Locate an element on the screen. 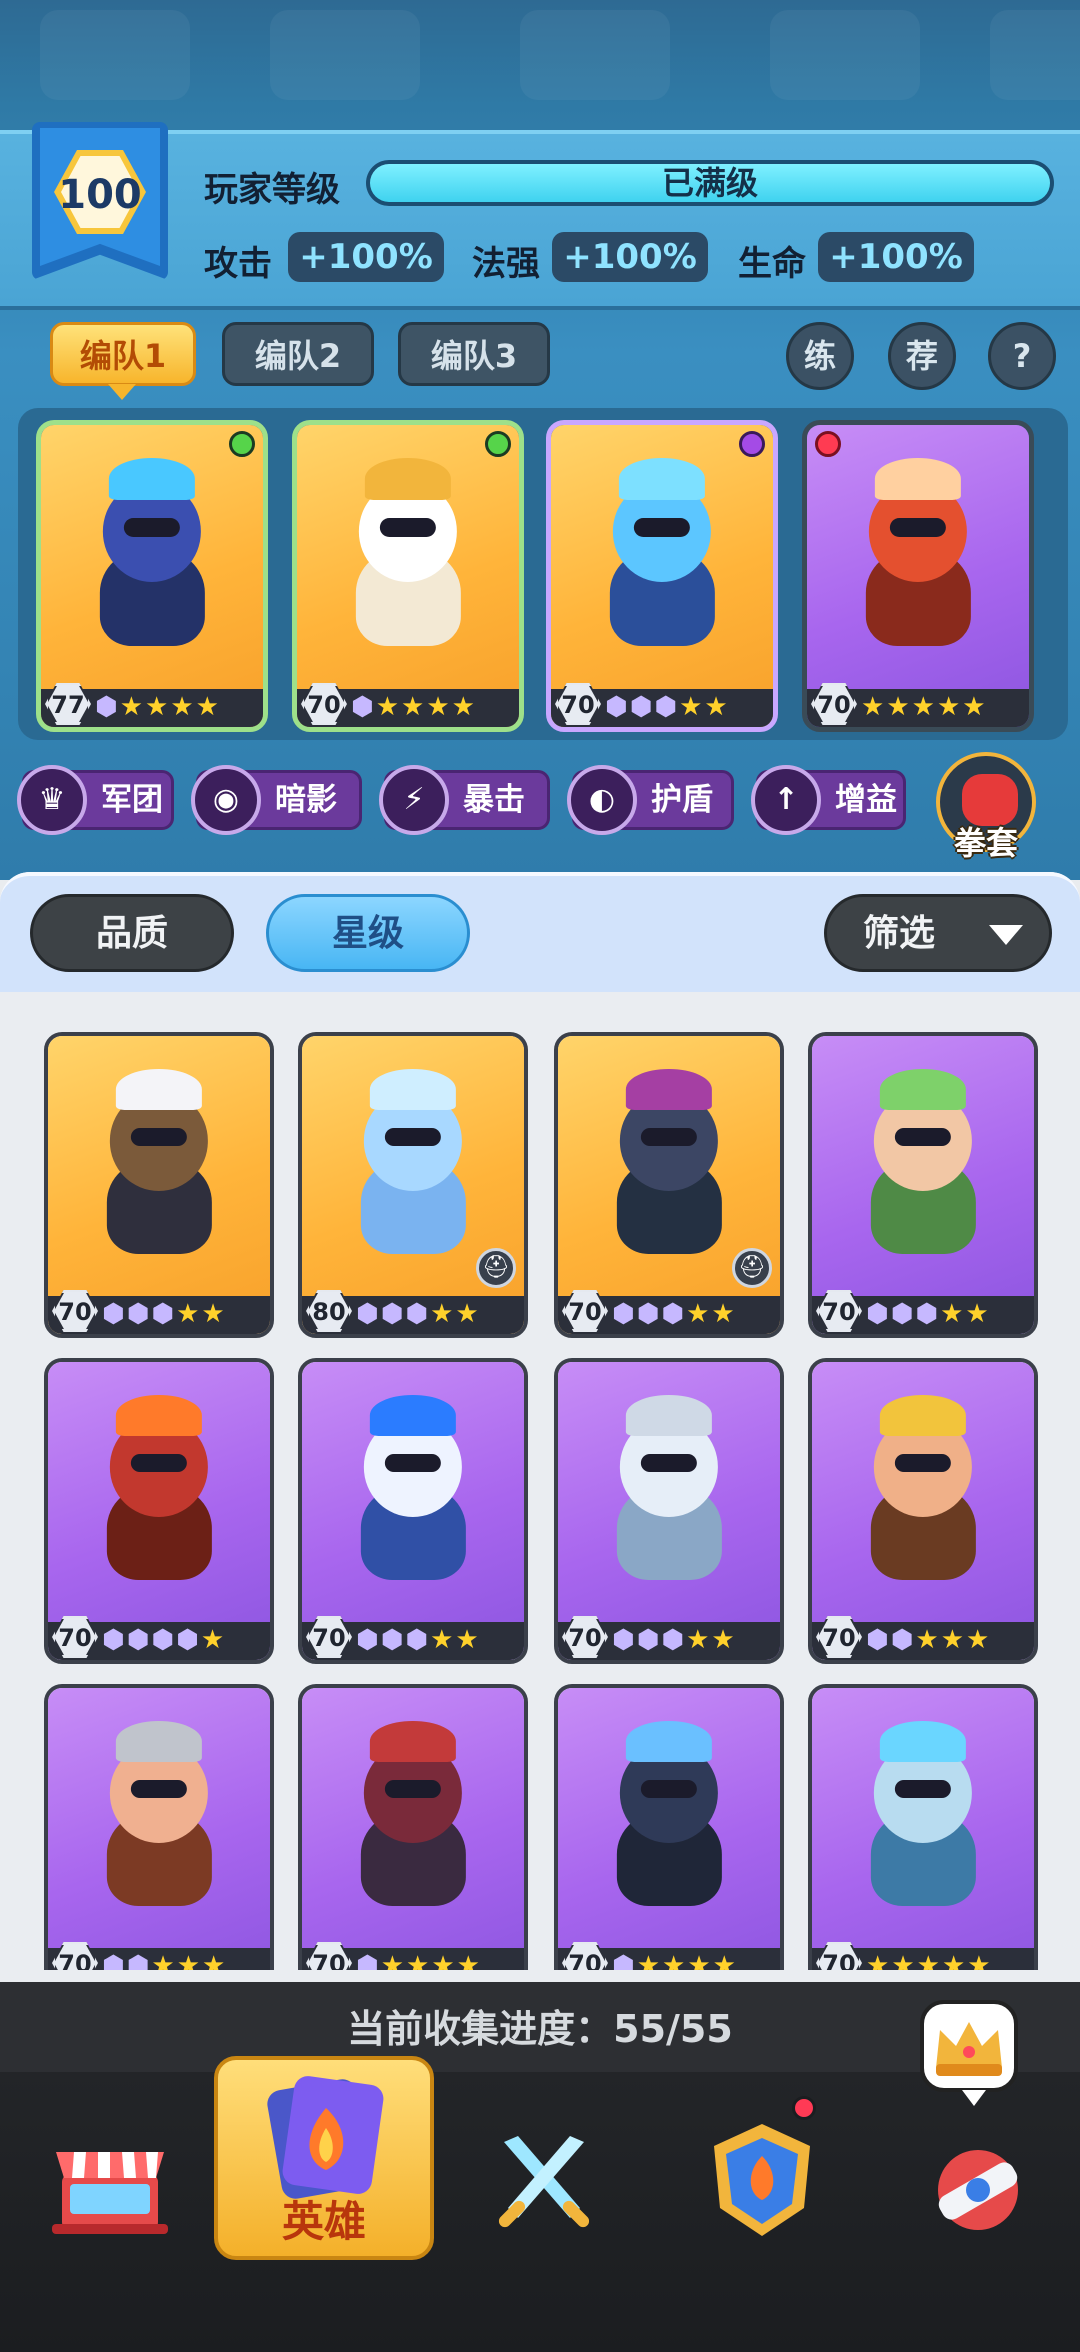  hero-card-6: 70 ⬢ ⬢ ⬢ ★ ★ is located at coordinates (413, 1511).